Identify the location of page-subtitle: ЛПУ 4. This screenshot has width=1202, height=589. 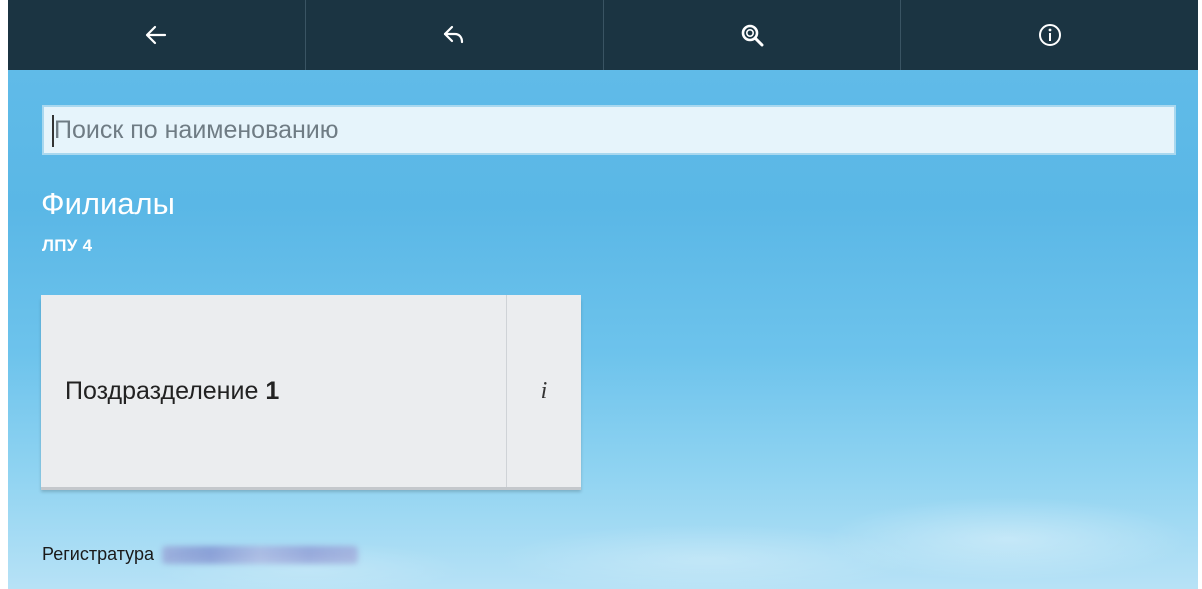
(67, 245).